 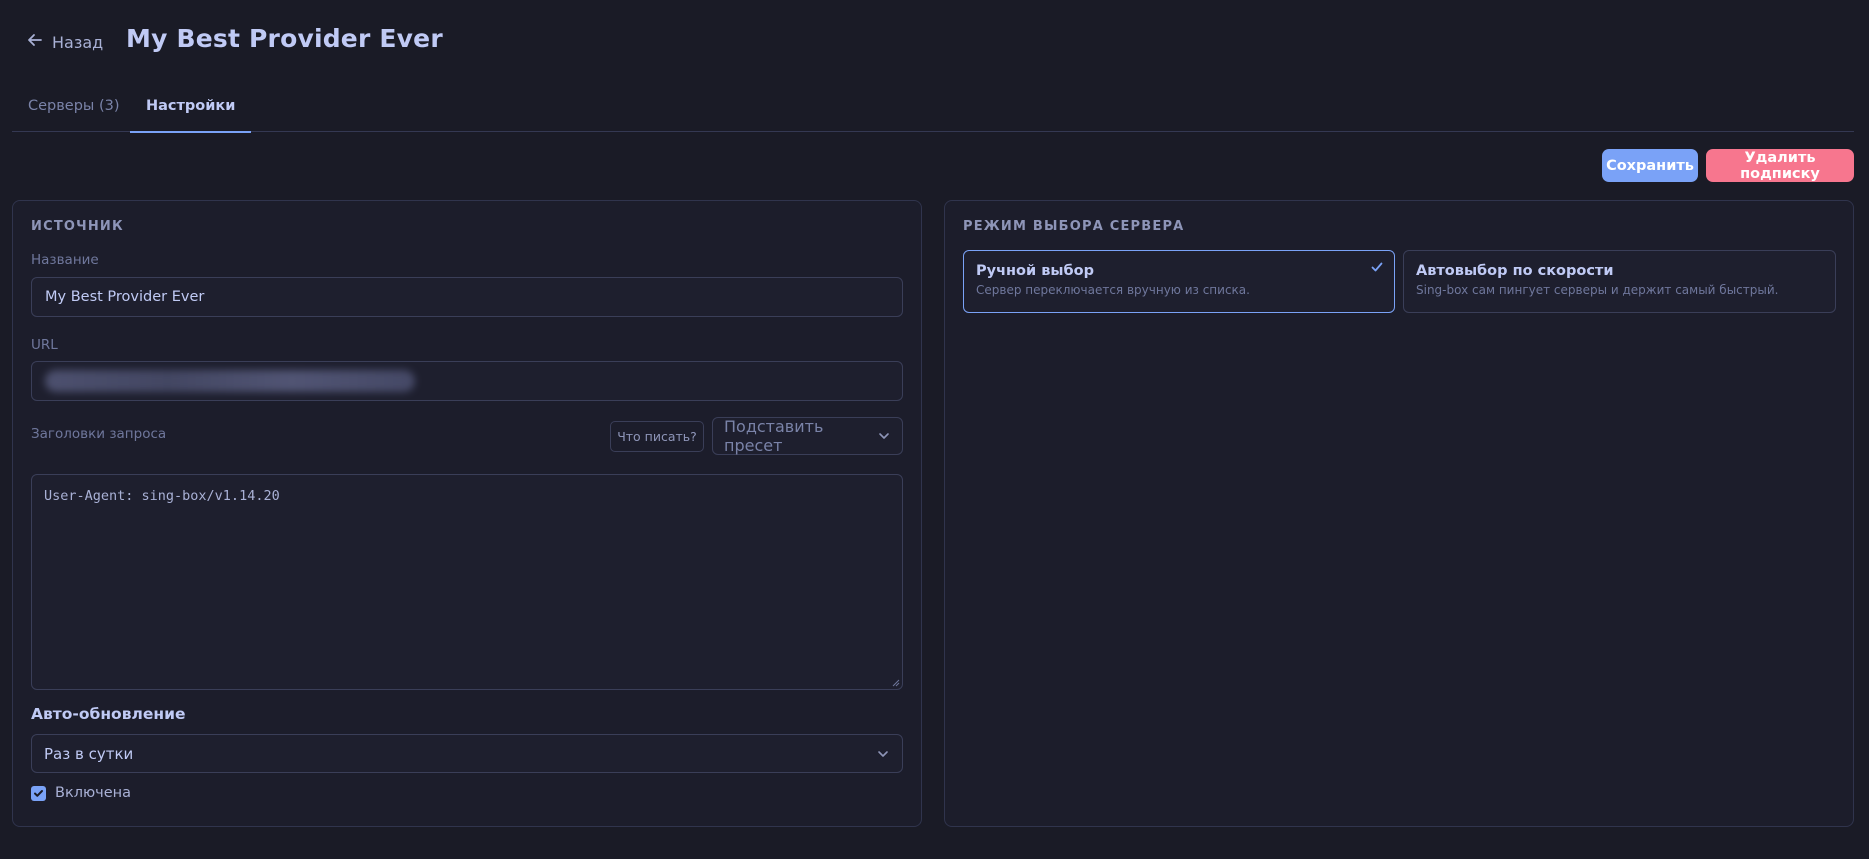 I want to click on arrow-left-icon, so click(x=35, y=42).